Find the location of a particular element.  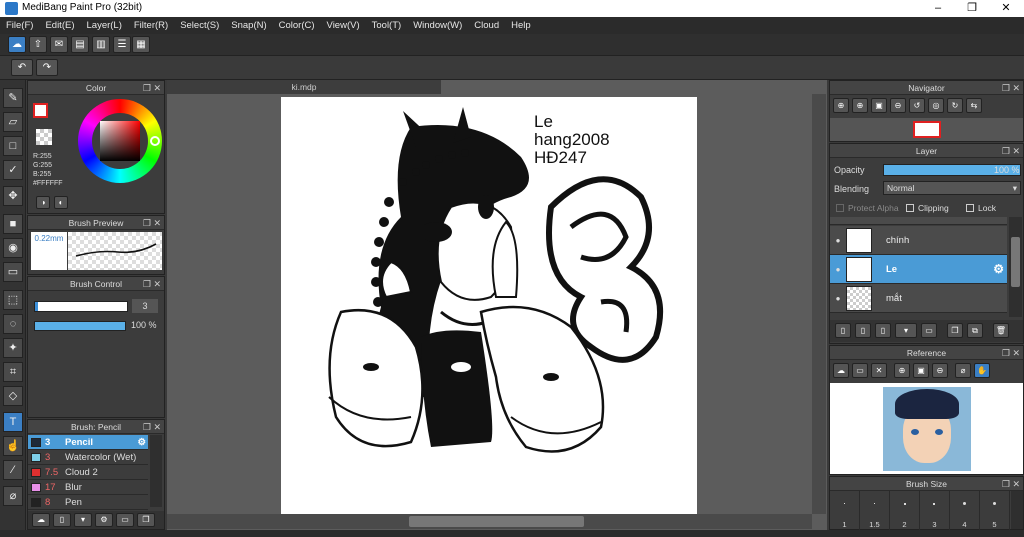

new-layer-icon: ▯ is located at coordinates (843, 330).